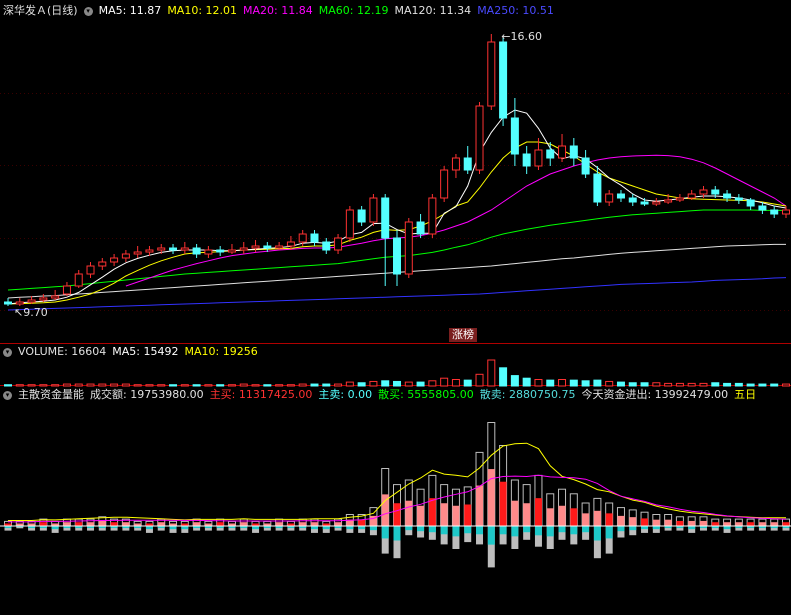  I want to click on ma10-value: MA10: 12.01, so click(202, 10).